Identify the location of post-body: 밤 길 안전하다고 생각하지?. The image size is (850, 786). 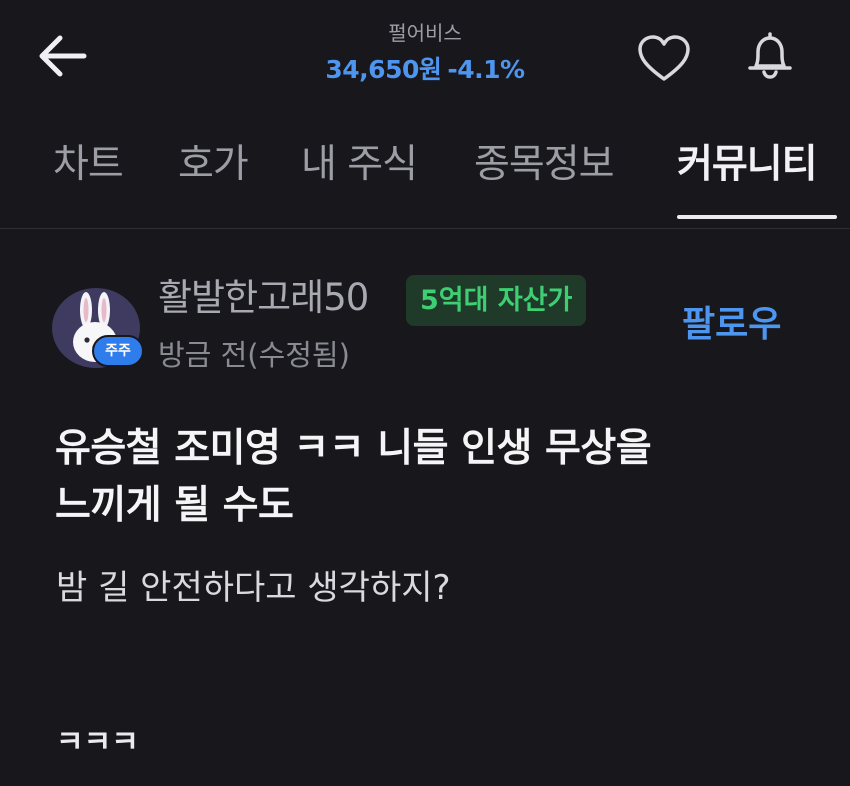
(253, 588).